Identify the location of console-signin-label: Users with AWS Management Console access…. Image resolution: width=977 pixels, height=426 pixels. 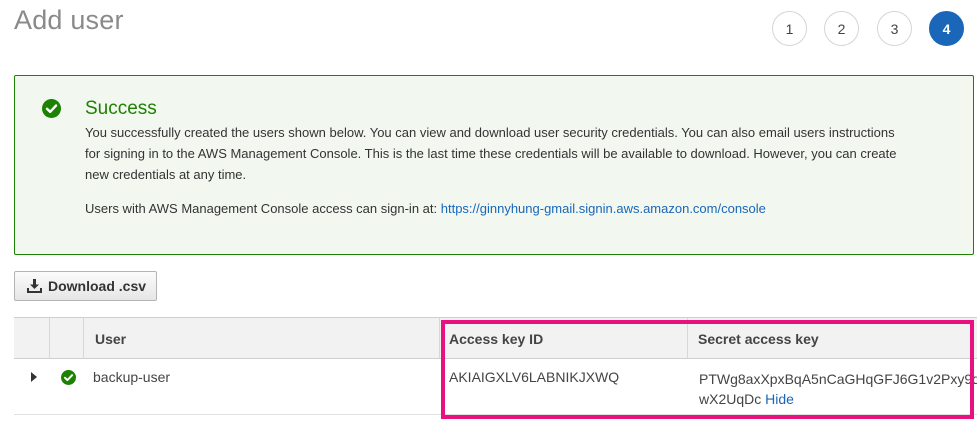
(263, 208).